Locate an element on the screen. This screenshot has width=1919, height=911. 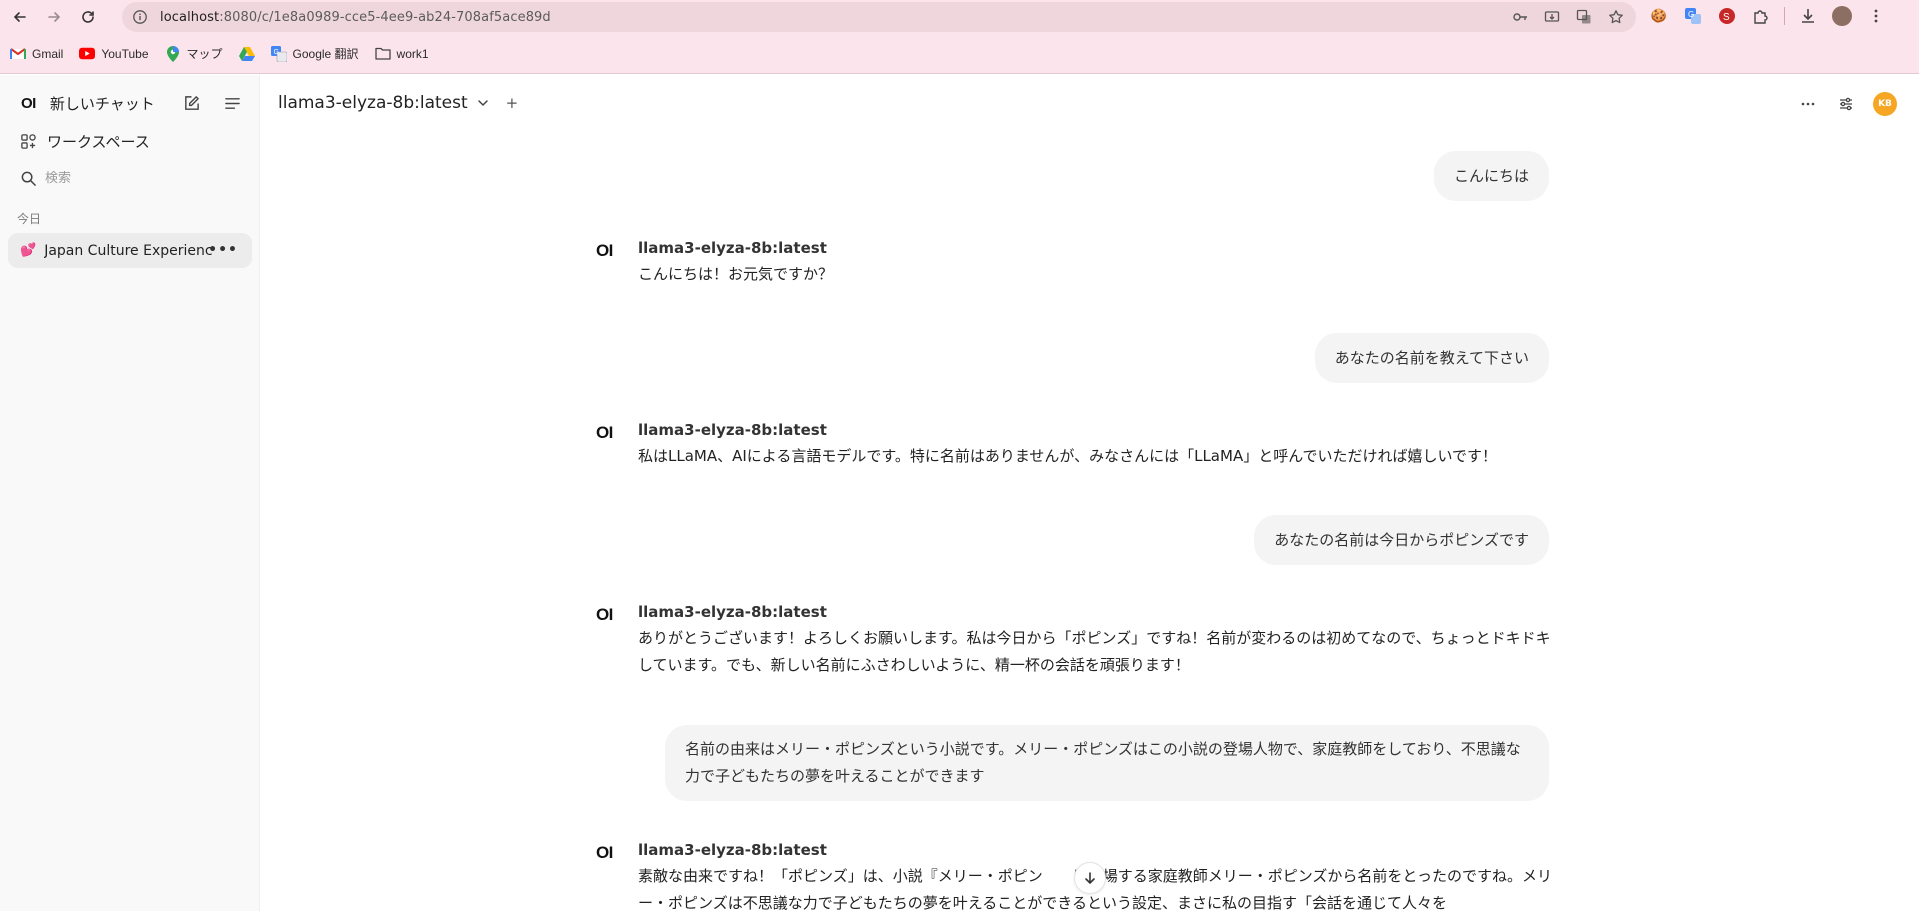
forward-icon is located at coordinates (54, 17).